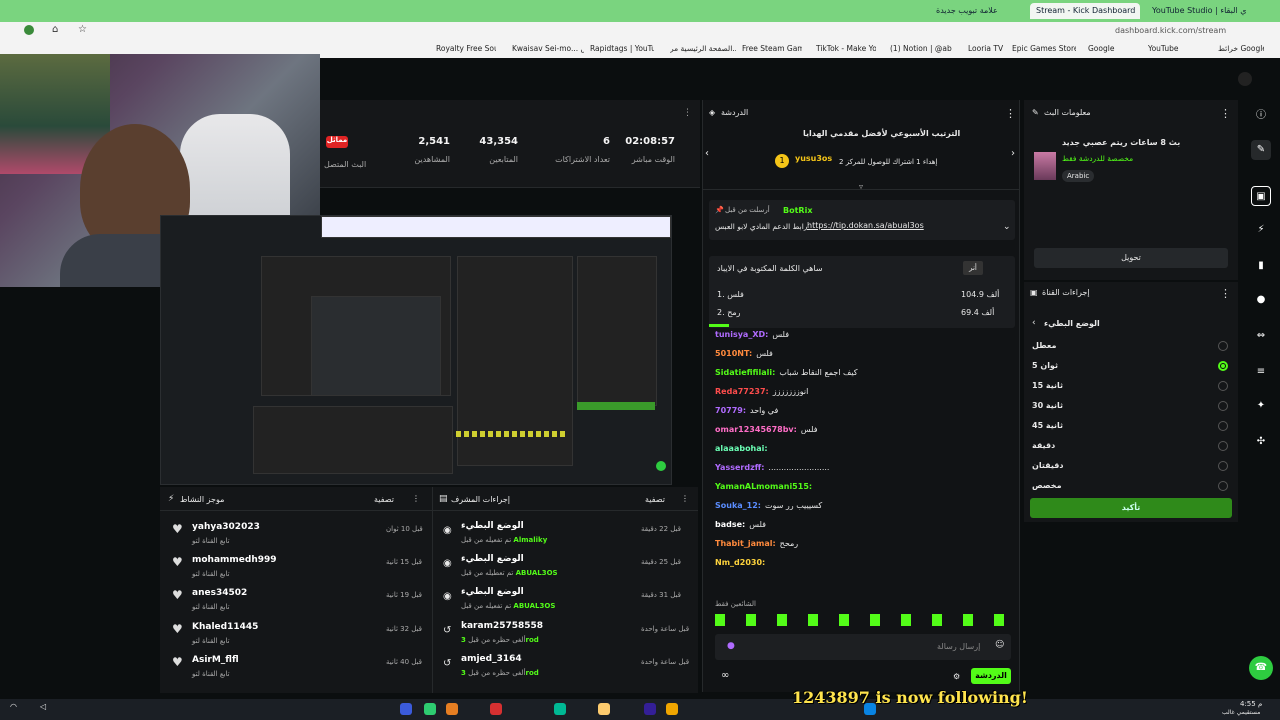  What do you see at coordinates (745, 372) in the screenshot?
I see `chat-username: Sidatiefifilali:` at bounding box center [745, 372].